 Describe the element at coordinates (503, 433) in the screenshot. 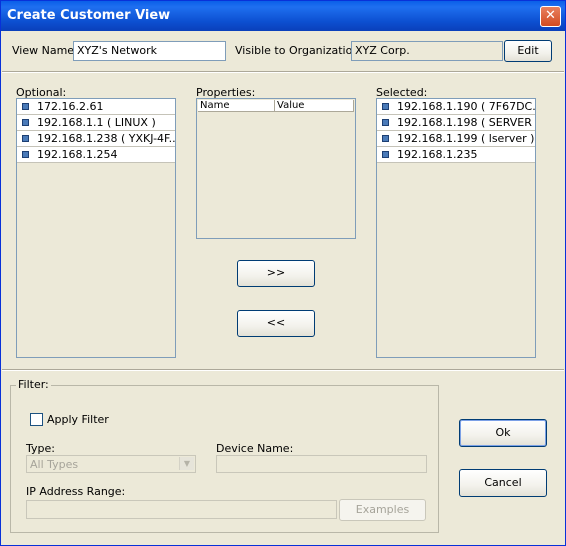

I see `ok-button: Ok` at that location.